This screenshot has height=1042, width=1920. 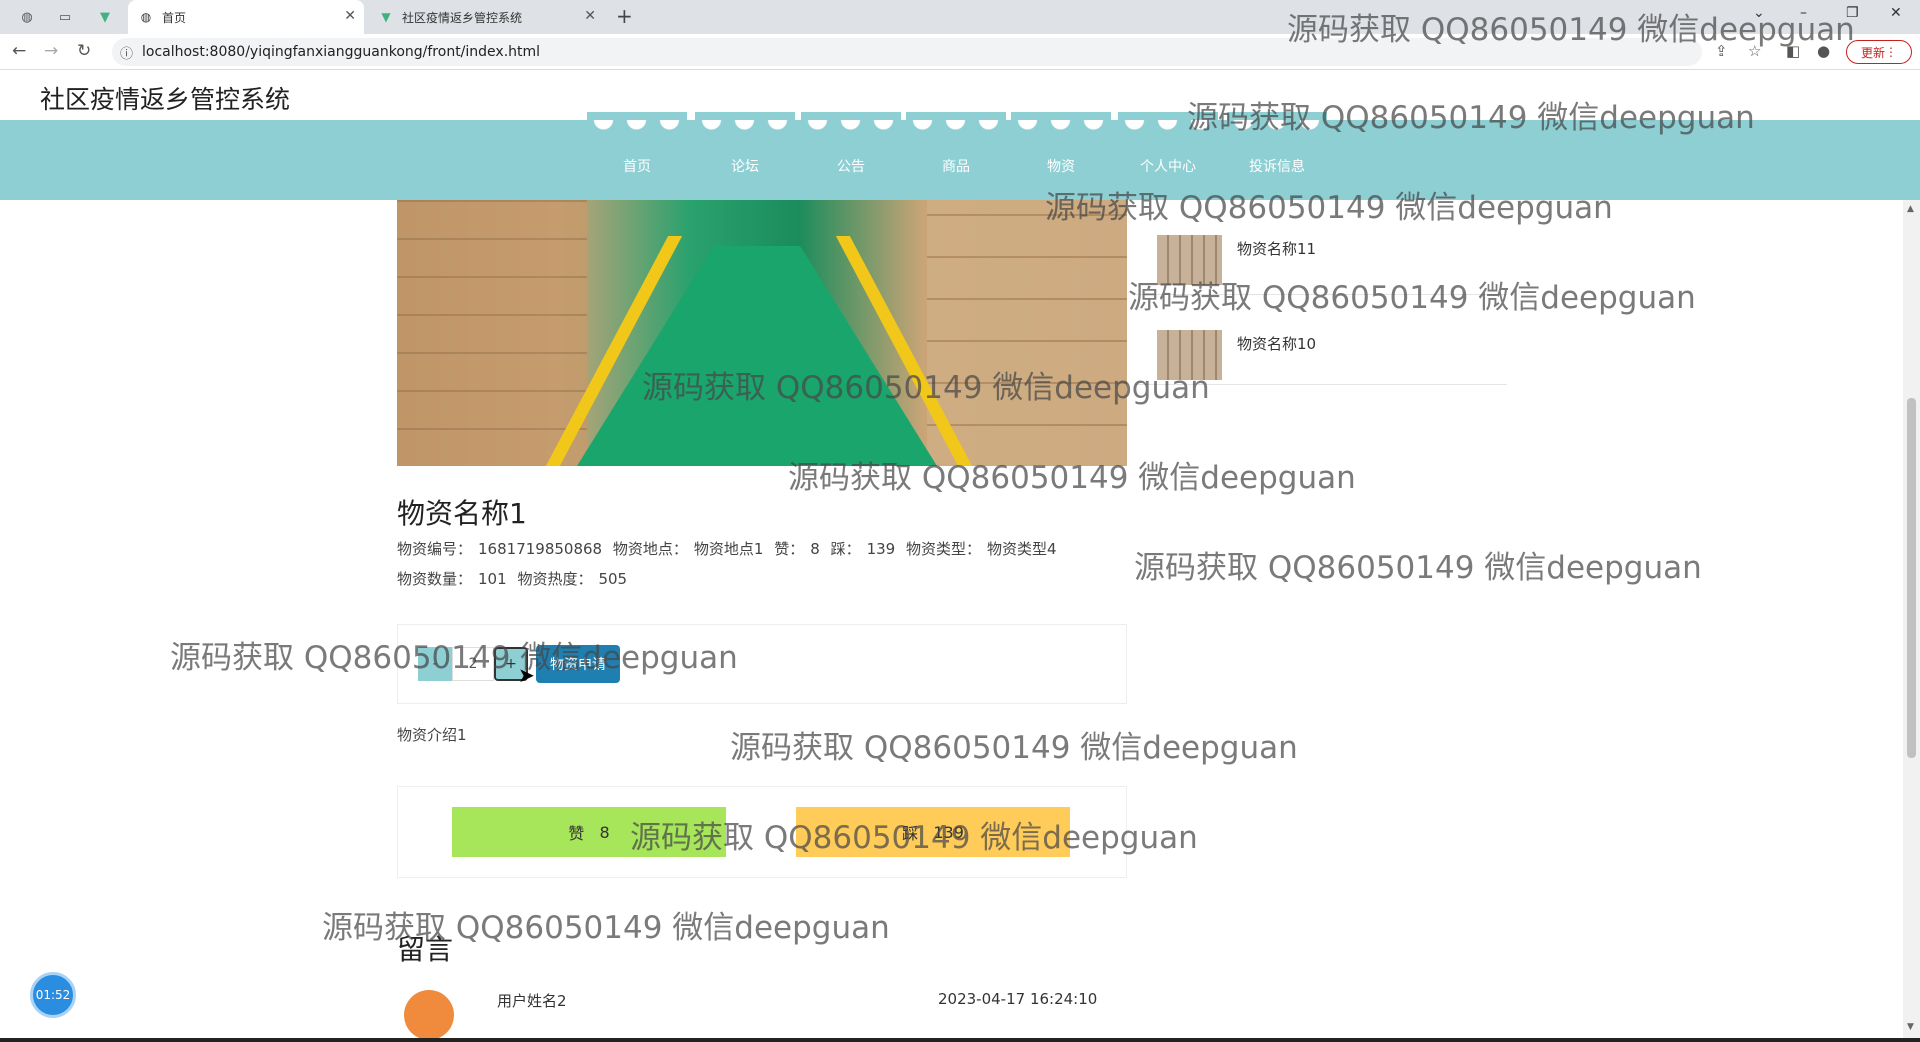 I want to click on blank-page-icon: ▭, so click(x=65, y=17).